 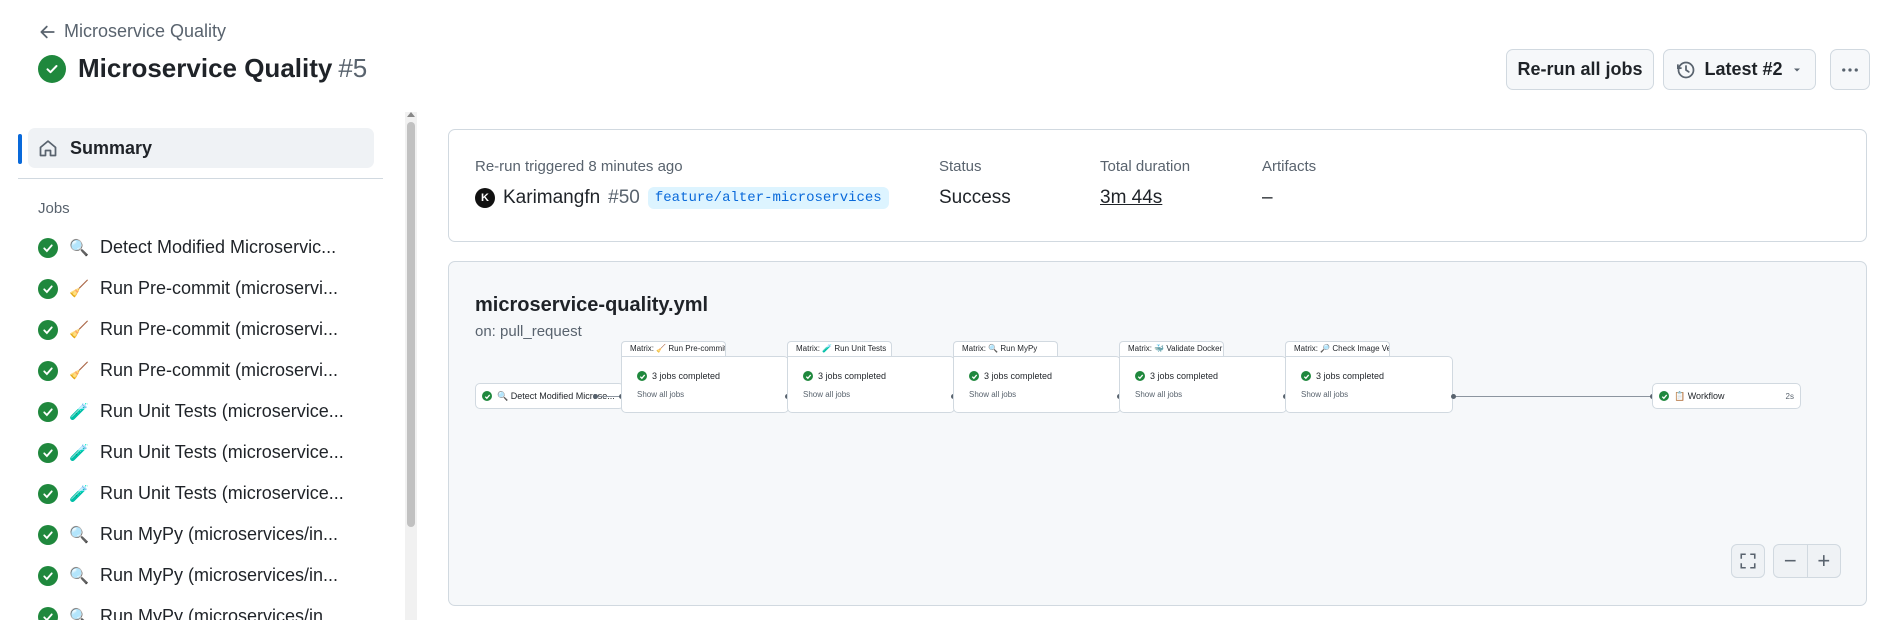 What do you see at coordinates (591, 305) in the screenshot?
I see `workflow-file-name: microservice-quality.yml` at bounding box center [591, 305].